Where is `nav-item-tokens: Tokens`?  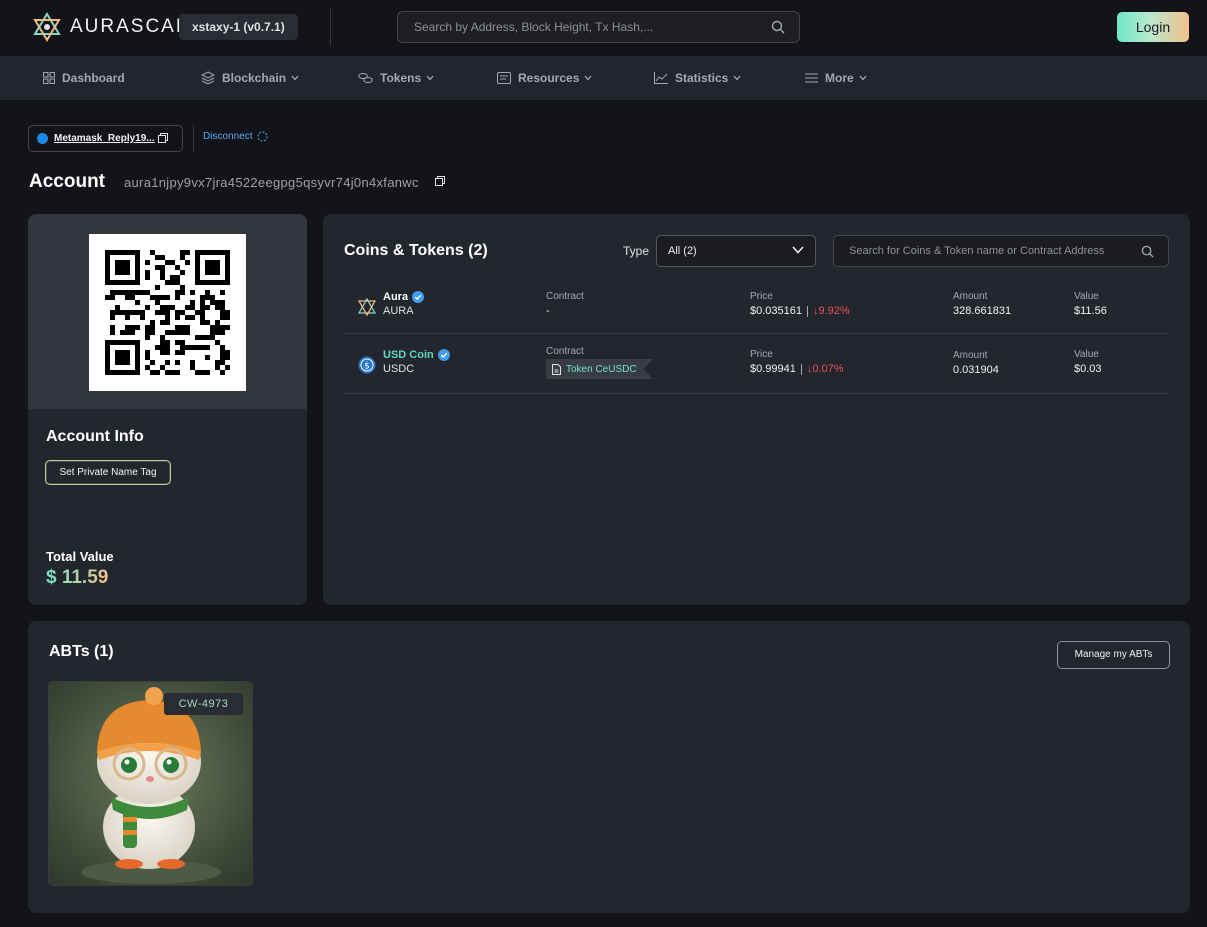 nav-item-tokens: Tokens is located at coordinates (396, 78).